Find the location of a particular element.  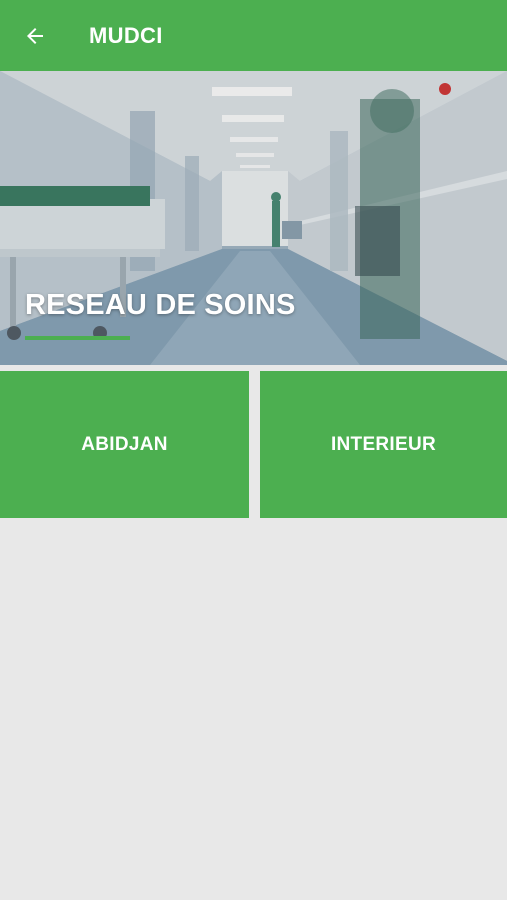

region-tile-label: ABIDJAN is located at coordinates (124, 444).